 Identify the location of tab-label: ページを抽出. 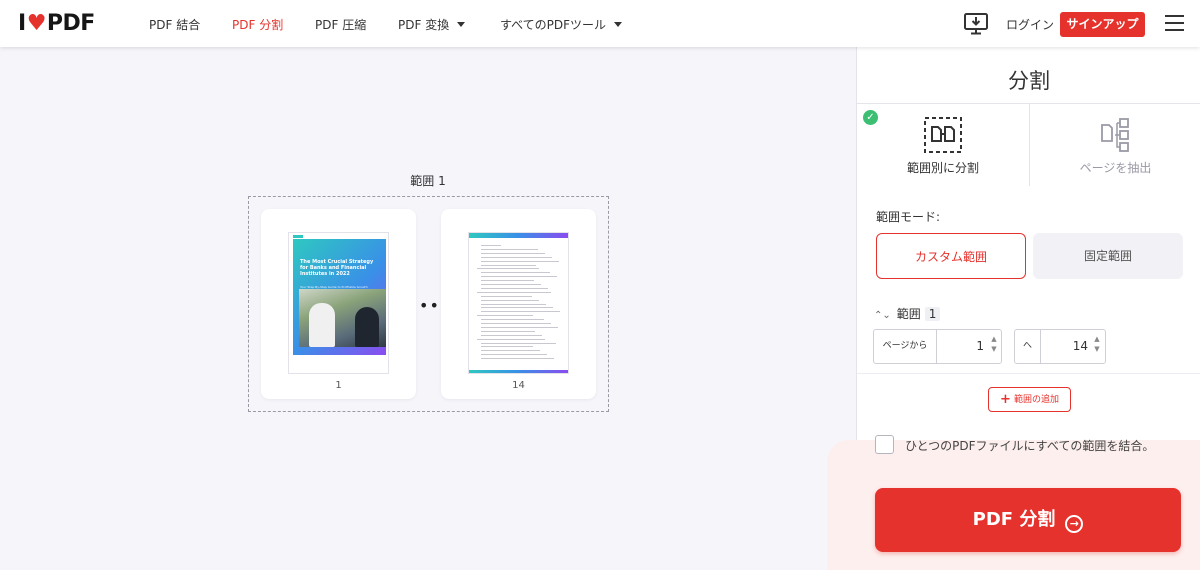
(1115, 168).